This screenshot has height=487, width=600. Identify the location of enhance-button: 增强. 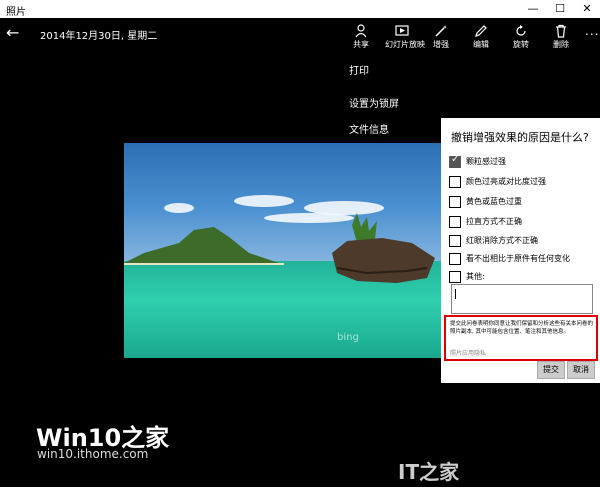
(441, 37).